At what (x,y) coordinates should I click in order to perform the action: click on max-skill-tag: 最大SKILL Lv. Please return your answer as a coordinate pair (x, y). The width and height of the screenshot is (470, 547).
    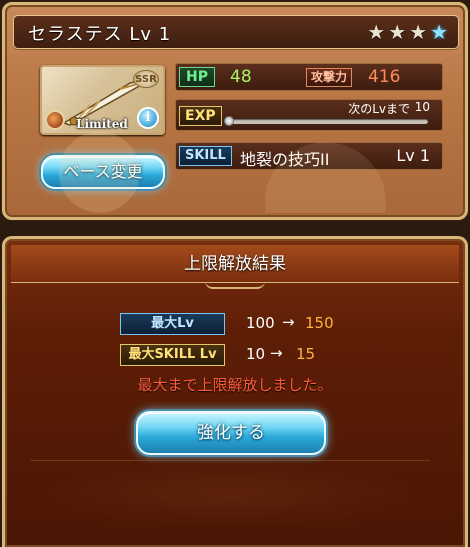
    Looking at the image, I should click on (172, 355).